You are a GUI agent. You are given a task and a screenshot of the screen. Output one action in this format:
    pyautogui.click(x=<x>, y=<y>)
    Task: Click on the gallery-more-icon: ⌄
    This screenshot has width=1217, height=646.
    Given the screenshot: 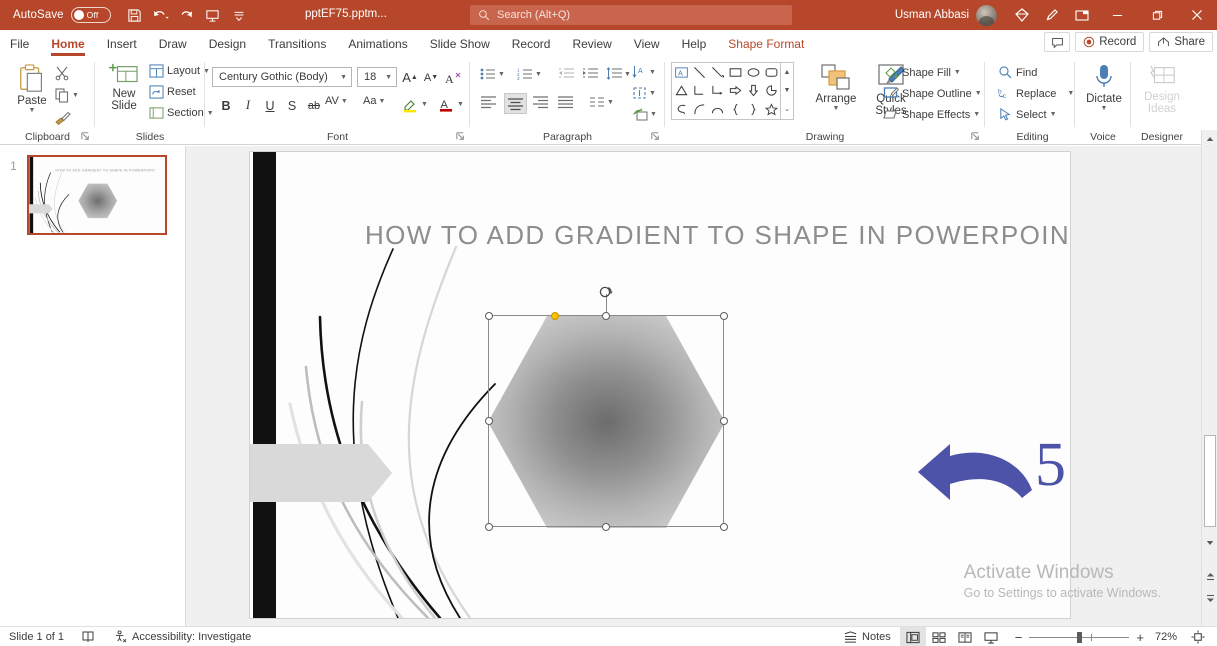 What is the action you would take?
    pyautogui.click(x=787, y=109)
    